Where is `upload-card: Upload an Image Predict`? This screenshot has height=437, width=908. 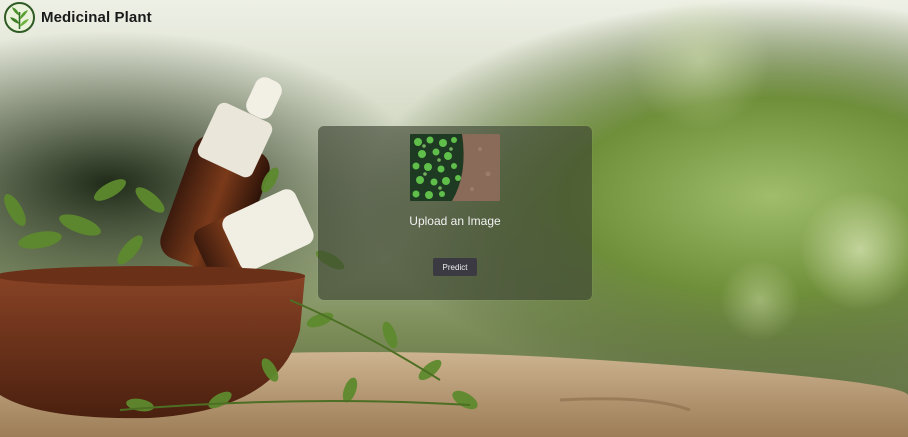 upload-card: Upload an Image Predict is located at coordinates (455, 213).